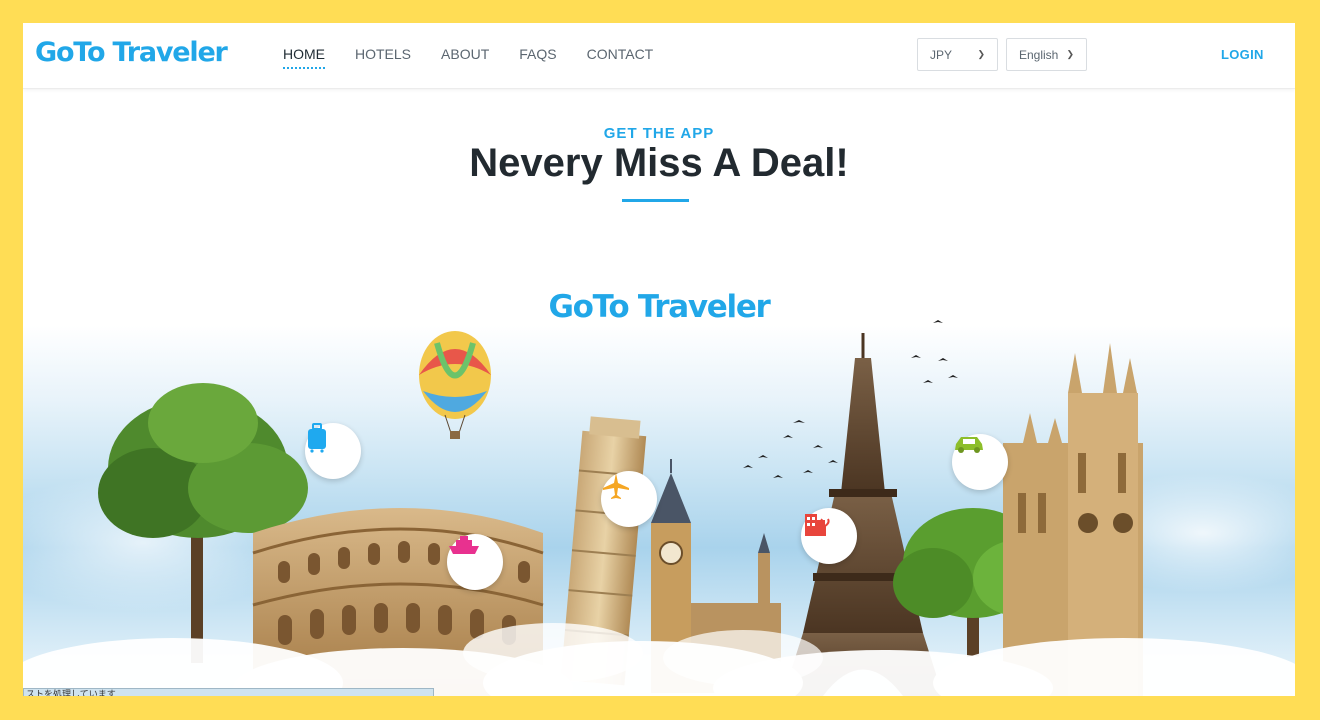  I want to click on currency-value: JPY, so click(941, 54).